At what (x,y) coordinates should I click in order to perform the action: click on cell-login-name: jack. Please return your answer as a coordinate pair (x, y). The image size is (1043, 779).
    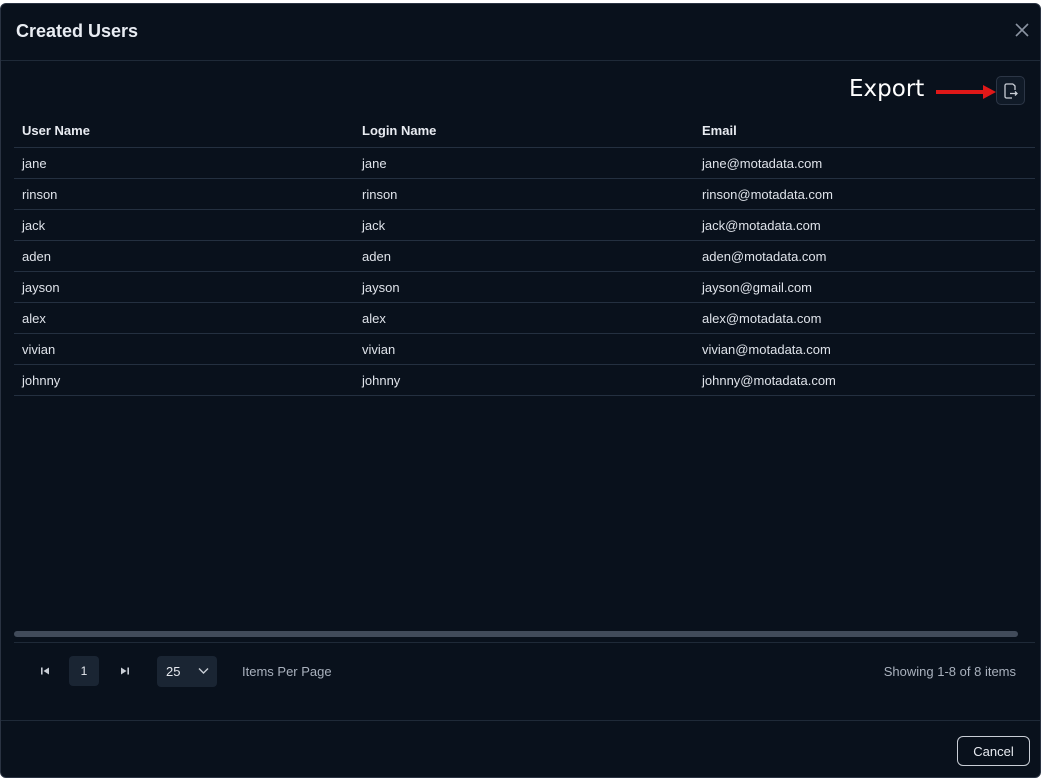
    Looking at the image, I should click on (524, 225).